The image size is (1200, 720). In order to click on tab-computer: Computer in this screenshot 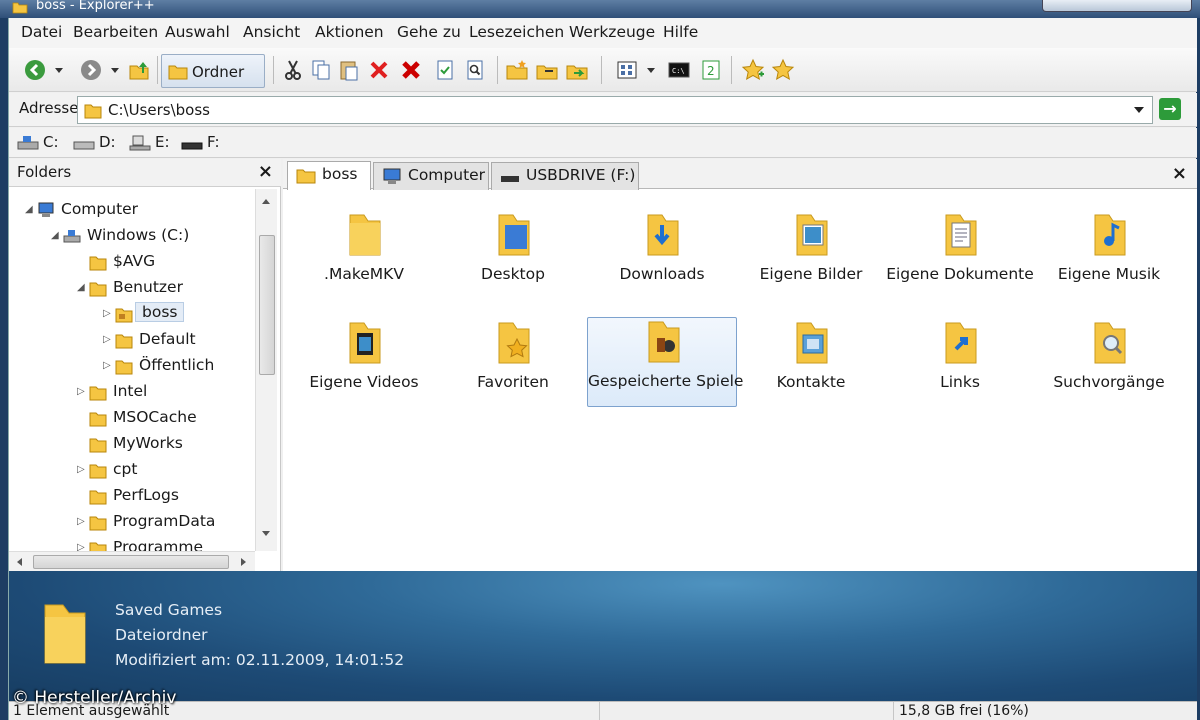, I will do `click(431, 176)`.